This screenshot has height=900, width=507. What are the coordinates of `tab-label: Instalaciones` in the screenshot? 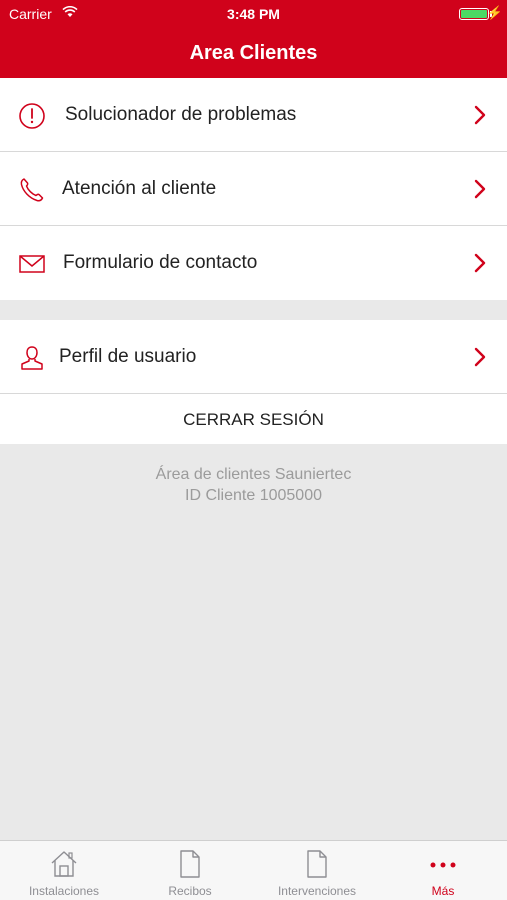 It's located at (64, 891).